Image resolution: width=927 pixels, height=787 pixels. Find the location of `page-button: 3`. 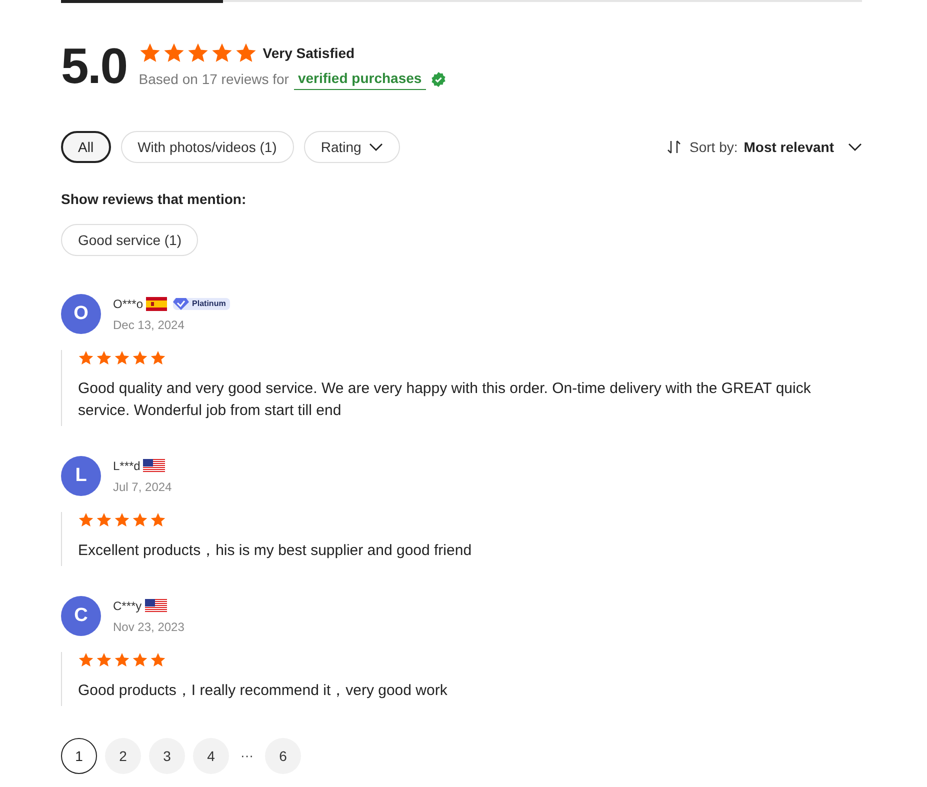

page-button: 3 is located at coordinates (167, 756).